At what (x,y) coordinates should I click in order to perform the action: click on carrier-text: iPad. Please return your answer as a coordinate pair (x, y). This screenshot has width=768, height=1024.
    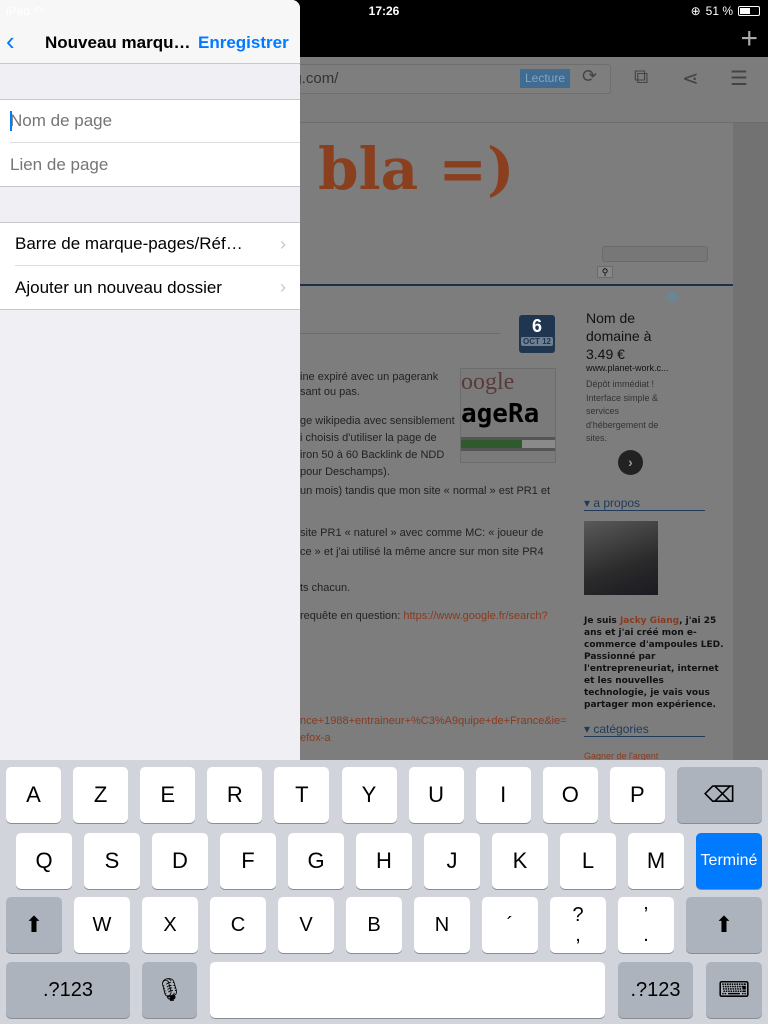
    Looking at the image, I should click on (18, 11).